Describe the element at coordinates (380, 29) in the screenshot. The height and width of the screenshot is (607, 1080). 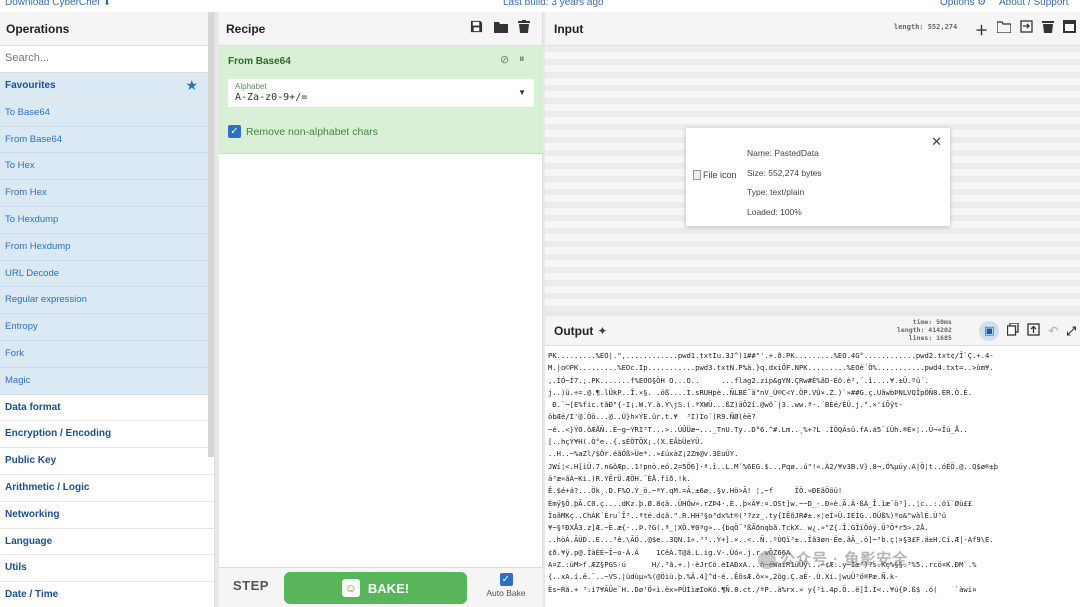
I see `recipe-header: Recipe` at that location.